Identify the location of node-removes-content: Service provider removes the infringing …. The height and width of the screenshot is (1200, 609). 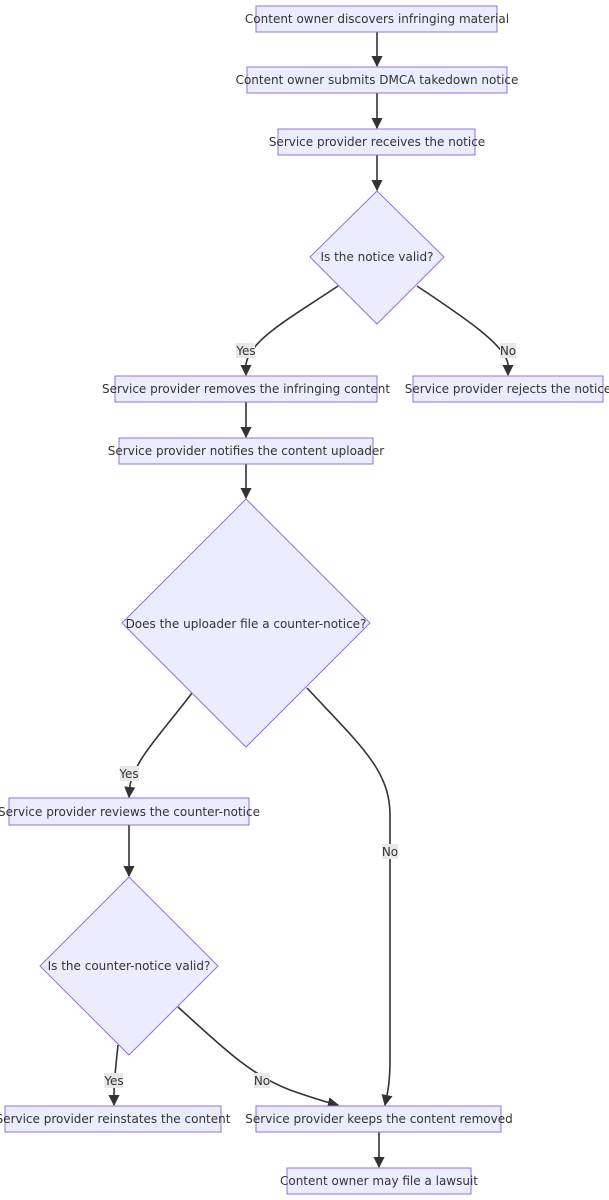
(246, 389).